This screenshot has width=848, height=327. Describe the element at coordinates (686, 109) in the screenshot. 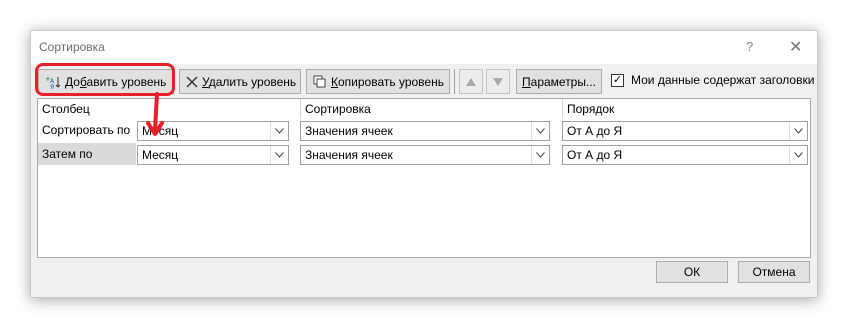

I see `order-header: Порядок` at that location.